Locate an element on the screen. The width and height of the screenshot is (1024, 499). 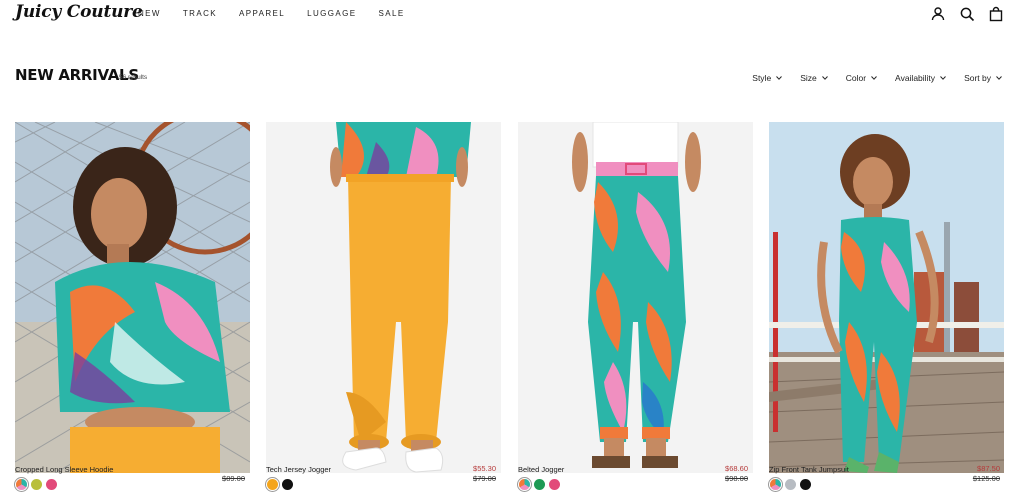
results-count: 56 results is located at coordinates (133, 77).